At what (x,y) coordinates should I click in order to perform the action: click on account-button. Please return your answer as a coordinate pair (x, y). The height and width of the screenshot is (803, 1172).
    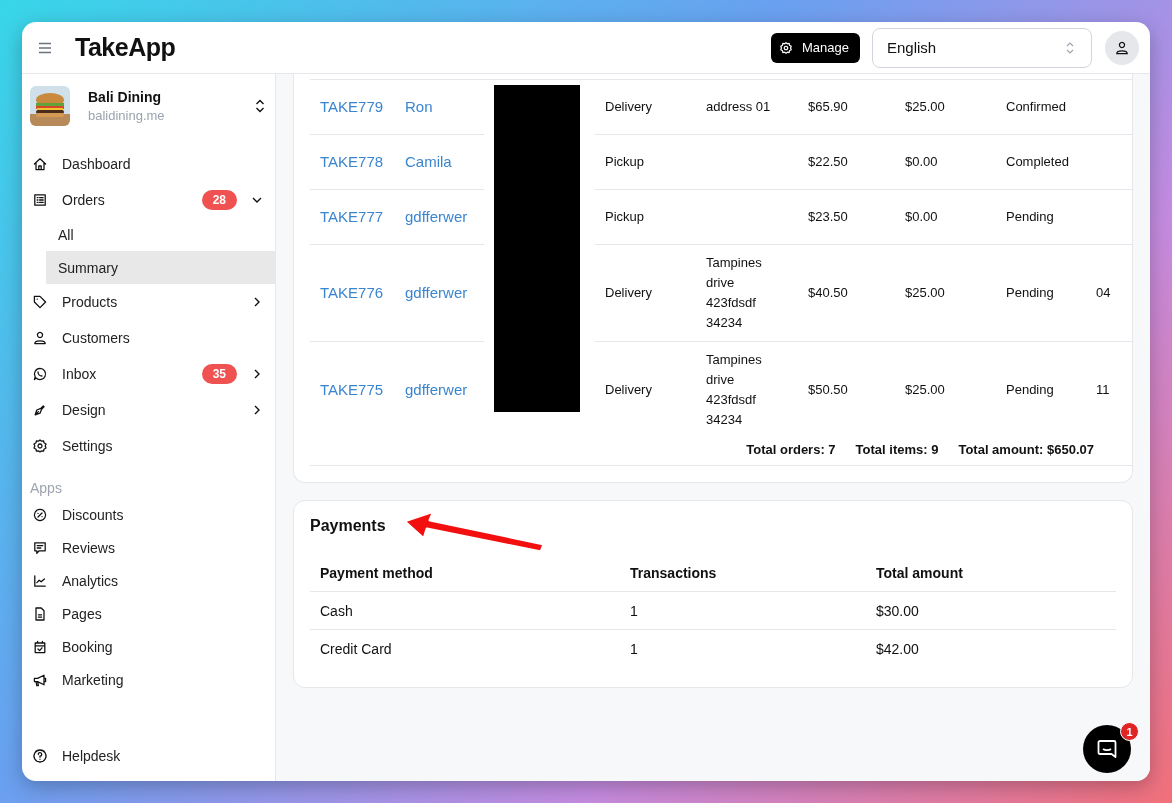
    Looking at the image, I should click on (1122, 47).